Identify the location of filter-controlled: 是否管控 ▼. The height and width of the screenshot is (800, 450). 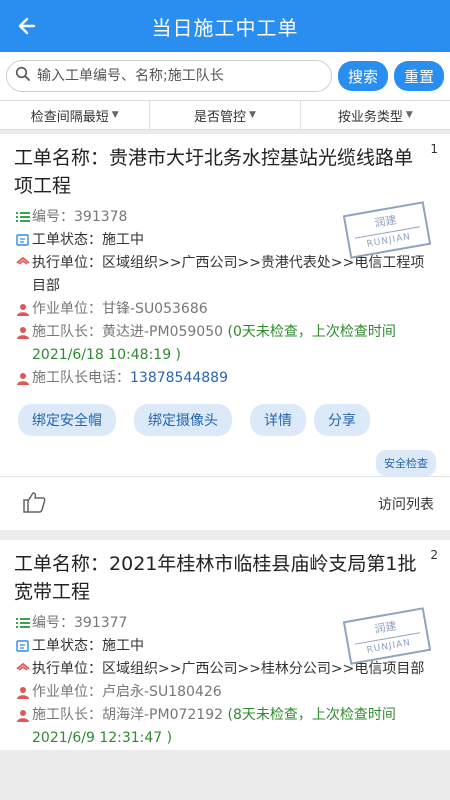
(225, 115).